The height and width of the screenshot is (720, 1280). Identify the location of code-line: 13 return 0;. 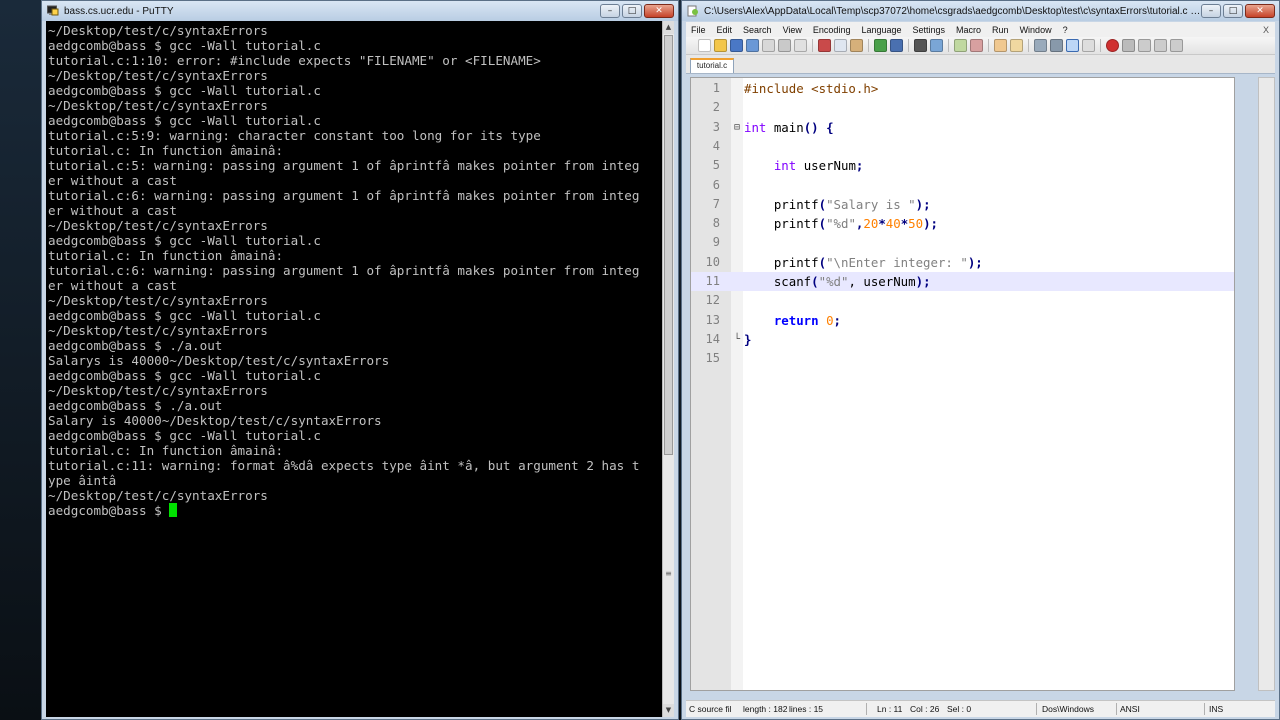
(962, 320).